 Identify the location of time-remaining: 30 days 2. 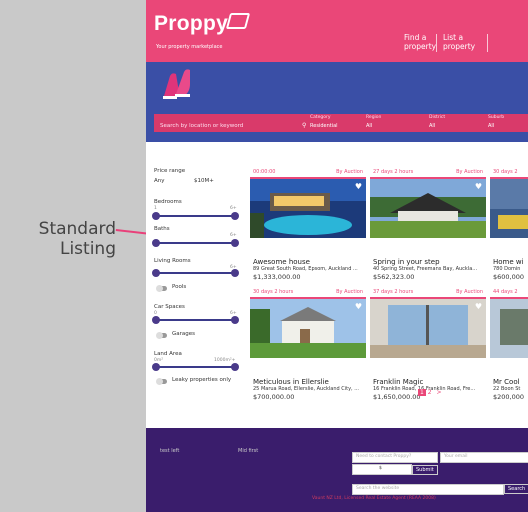
(505, 172).